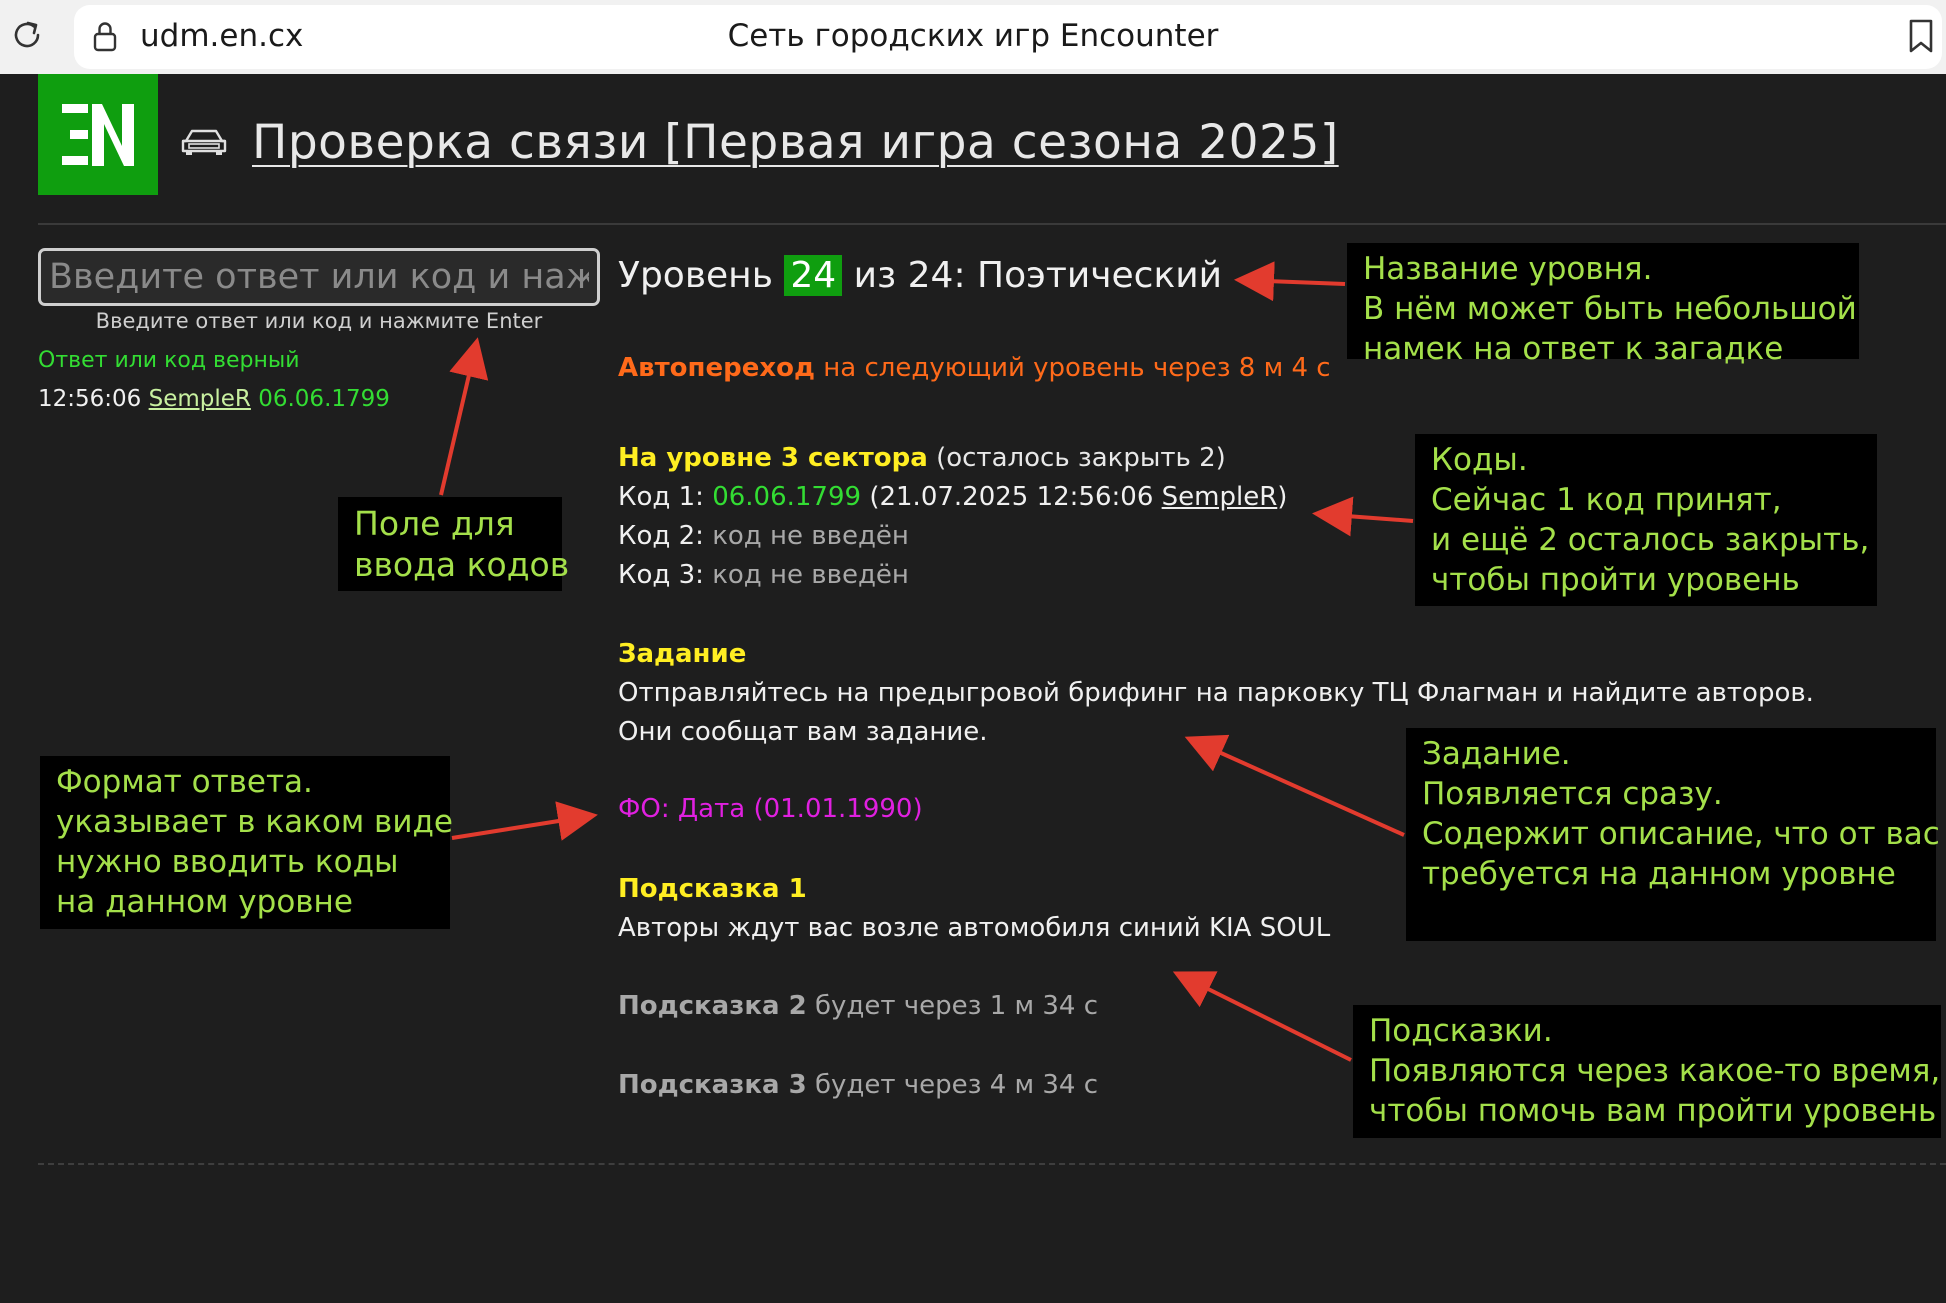  I want to click on address-bar, so click(1008, 37).